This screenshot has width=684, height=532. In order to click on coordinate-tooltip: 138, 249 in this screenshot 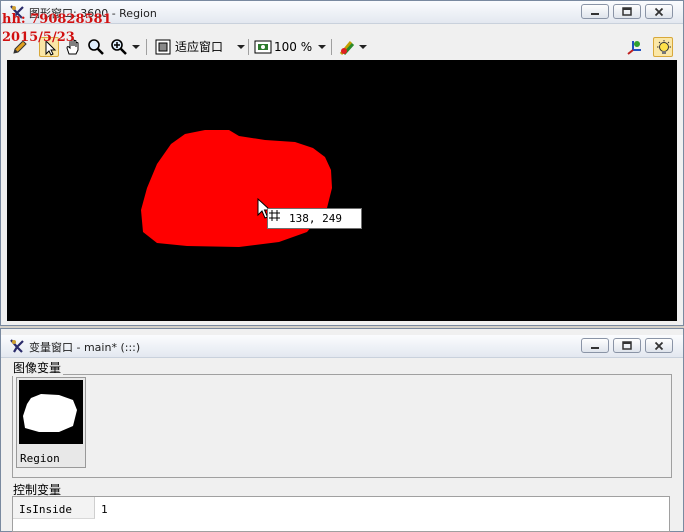, I will do `click(314, 218)`.